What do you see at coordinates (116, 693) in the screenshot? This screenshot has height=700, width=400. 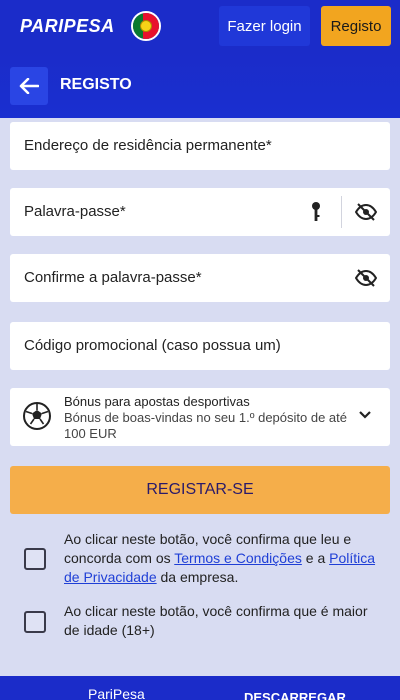 I see `app-name: PariPesa` at bounding box center [116, 693].